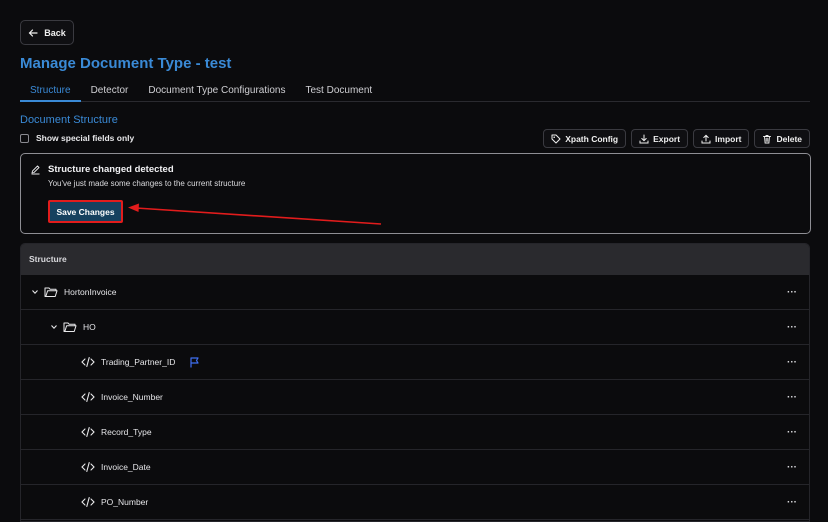 The width and height of the screenshot is (828, 522). I want to click on table-header: Structure, so click(415, 259).